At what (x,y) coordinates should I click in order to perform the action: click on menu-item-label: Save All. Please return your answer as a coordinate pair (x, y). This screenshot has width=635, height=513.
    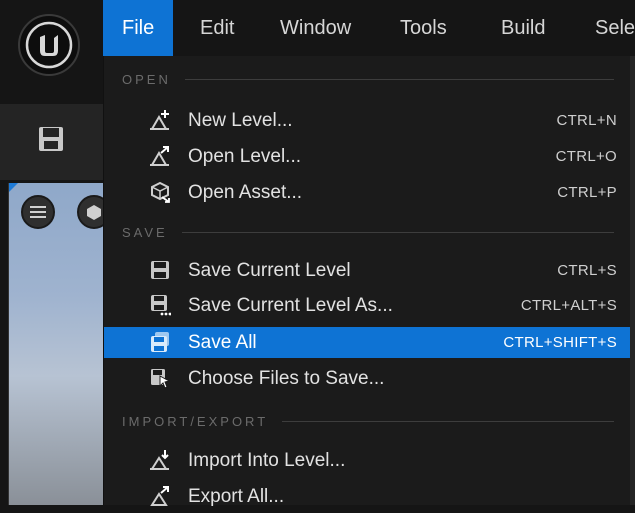
    Looking at the image, I should click on (222, 342).